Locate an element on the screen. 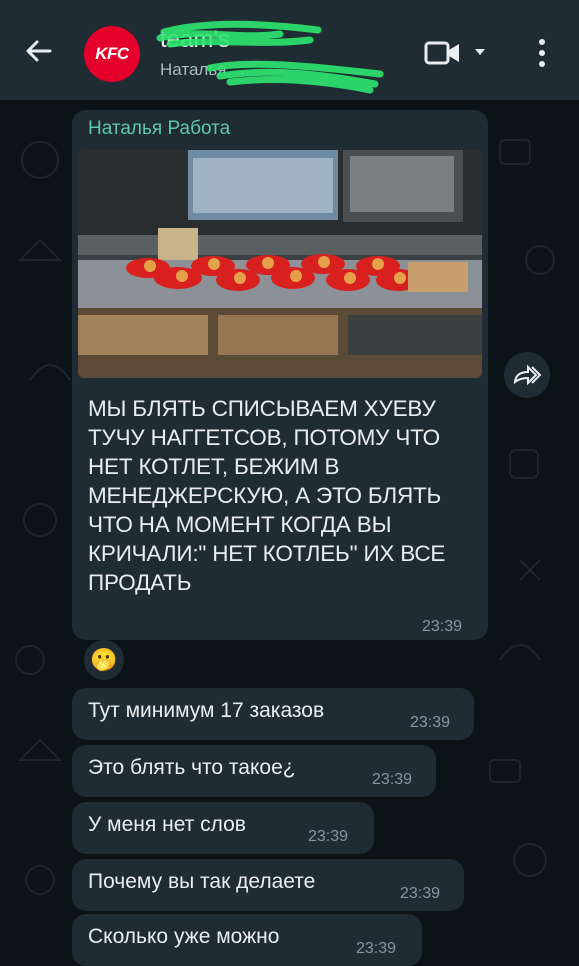 The image size is (579, 966). avatar: KFC is located at coordinates (112, 54).